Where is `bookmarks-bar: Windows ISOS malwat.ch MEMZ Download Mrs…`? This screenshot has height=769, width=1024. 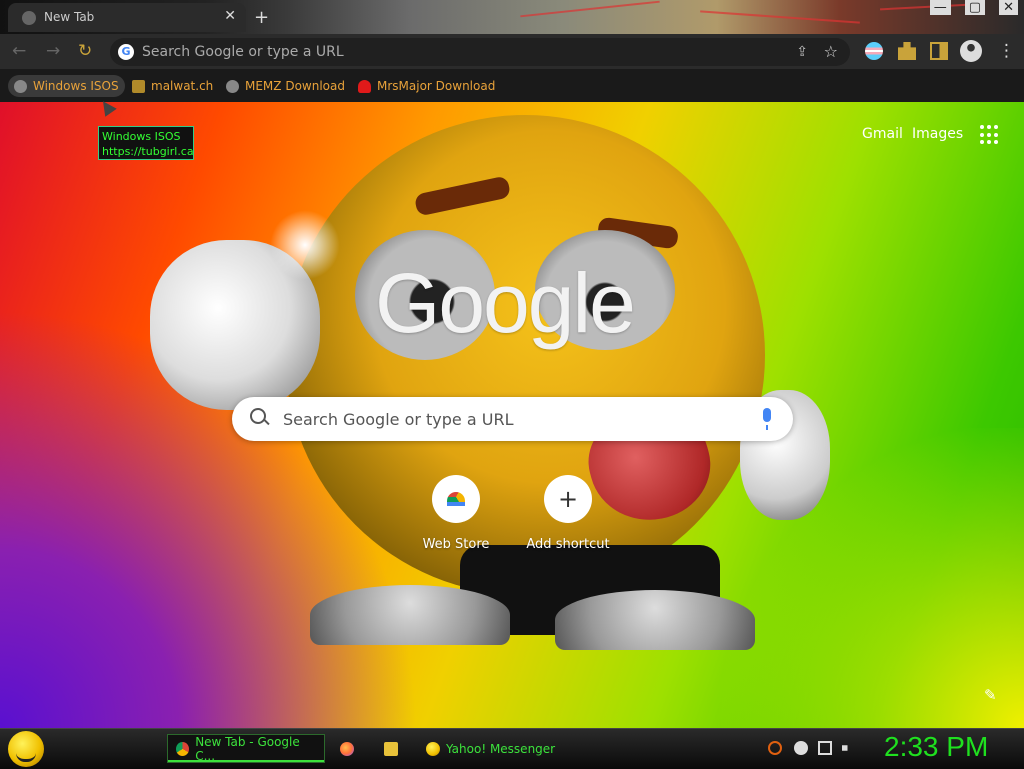 bookmarks-bar: Windows ISOS malwat.ch MEMZ Download Mrs… is located at coordinates (512, 85).